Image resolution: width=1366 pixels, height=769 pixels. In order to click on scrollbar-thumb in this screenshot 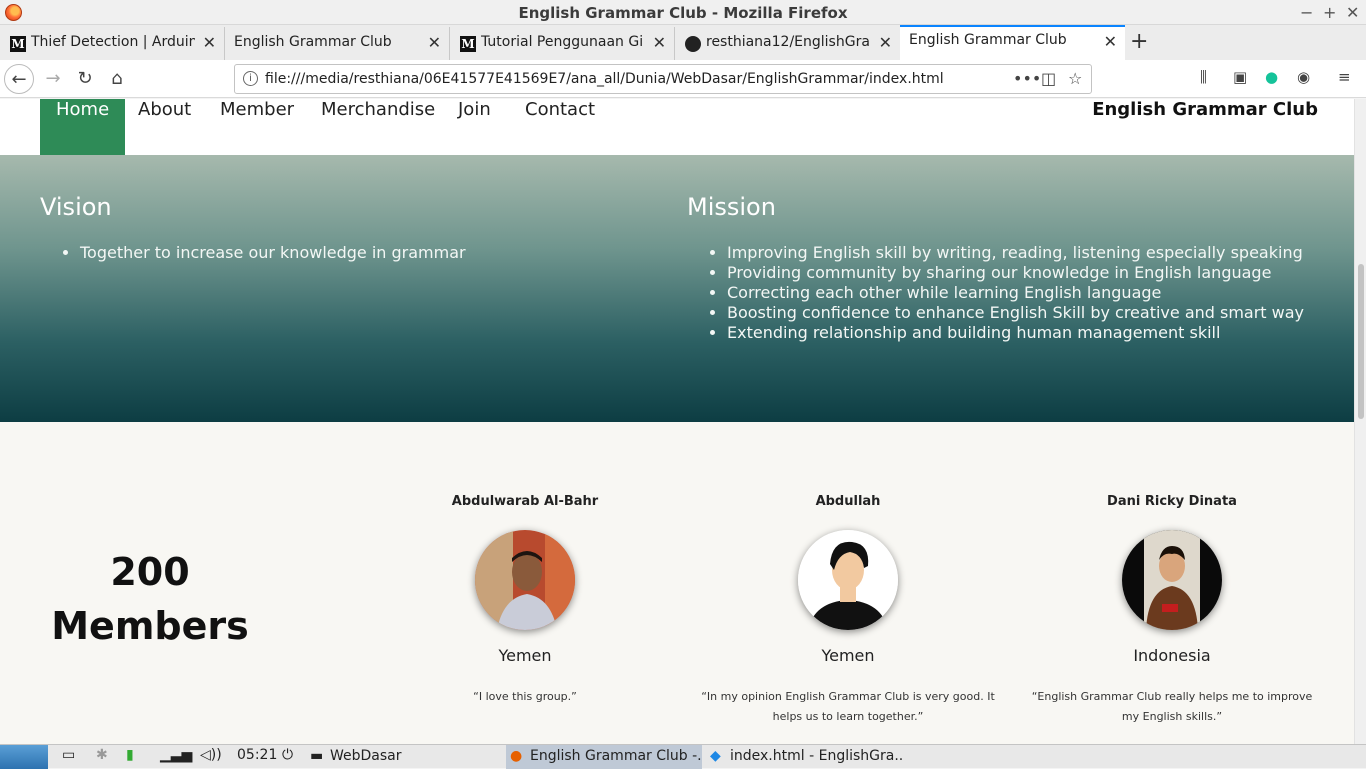, I will do `click(1361, 341)`.